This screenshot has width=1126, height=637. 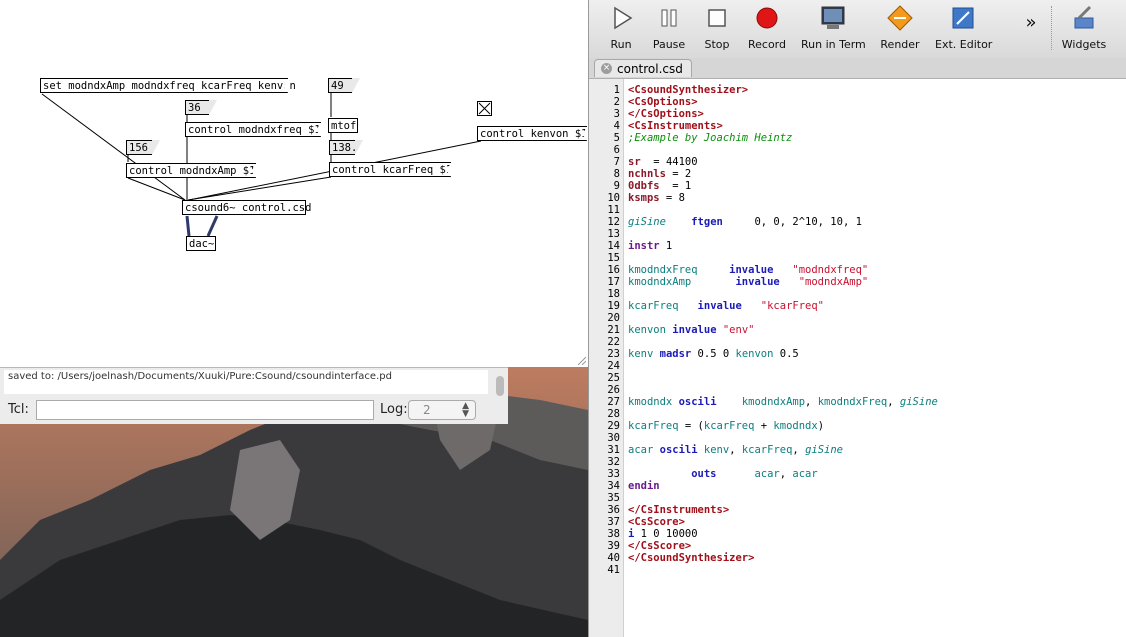 I want to click on line-number: 10, so click(x=613, y=198).